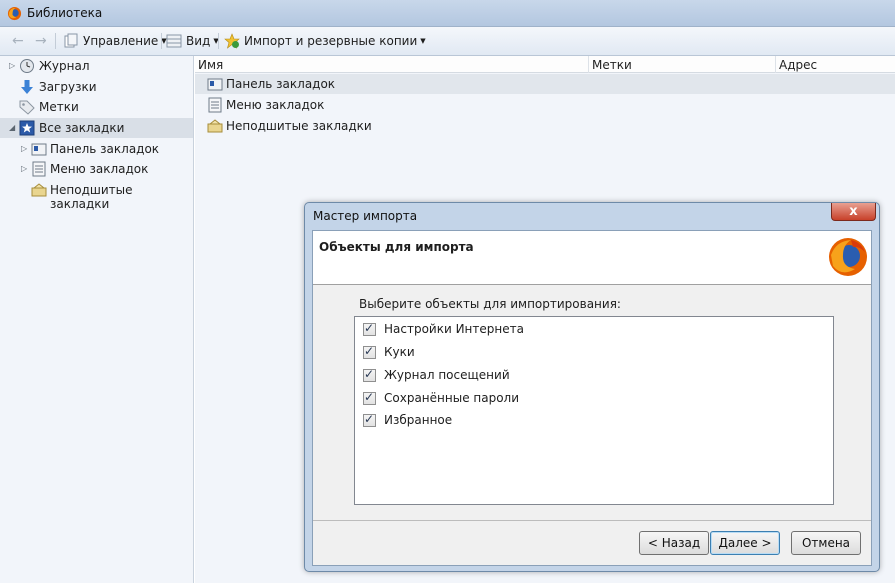  Describe the element at coordinates (612, 65) in the screenshot. I see `column-header-tags: Метки` at that location.